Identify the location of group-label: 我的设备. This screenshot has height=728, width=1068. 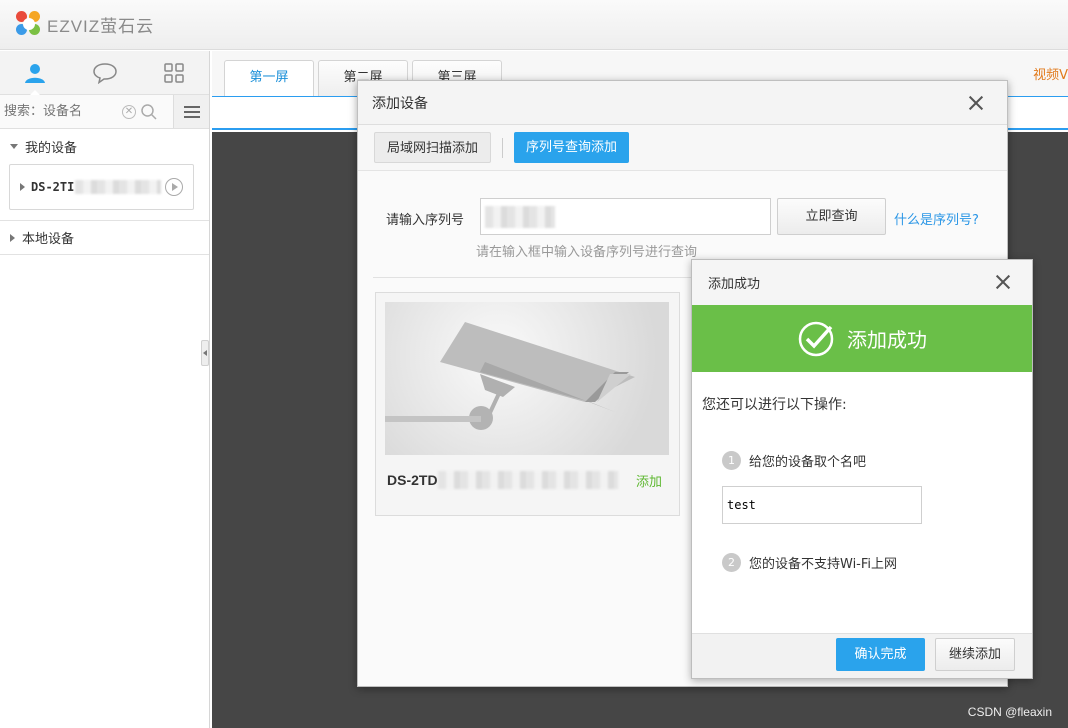
(51, 148).